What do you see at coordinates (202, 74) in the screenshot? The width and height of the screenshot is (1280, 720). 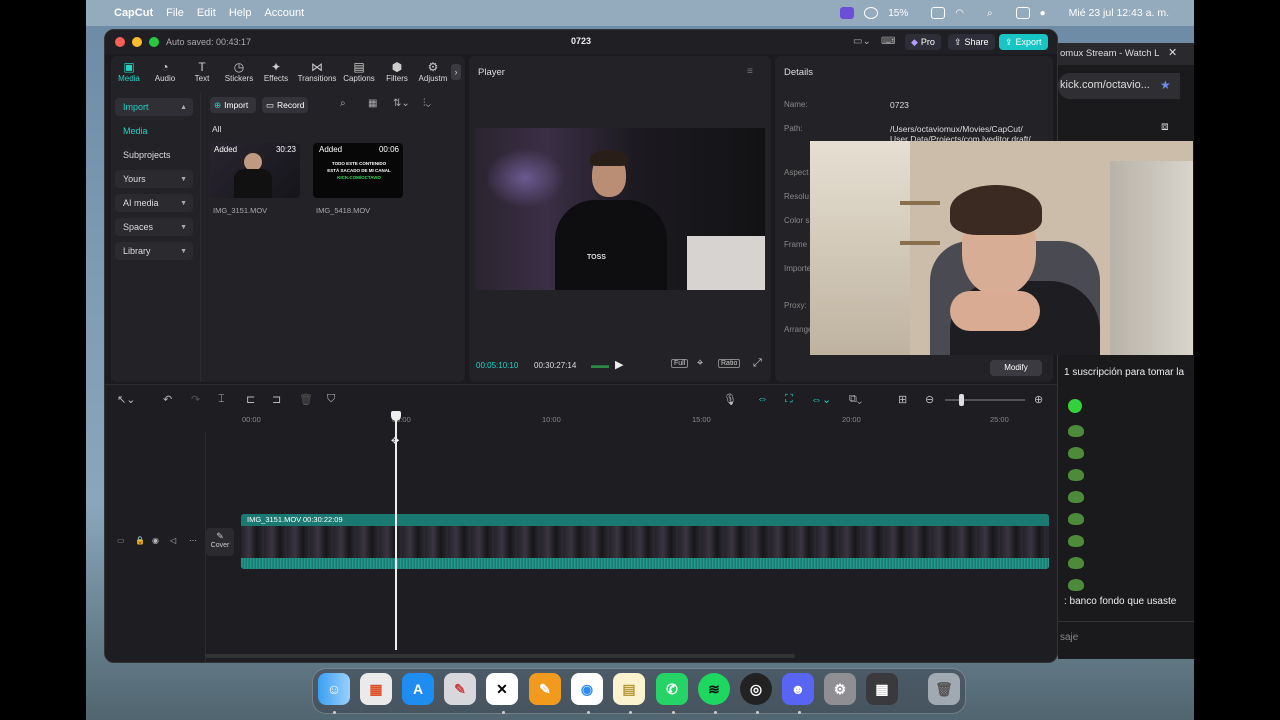 I see `tab-text: T Text` at bounding box center [202, 74].